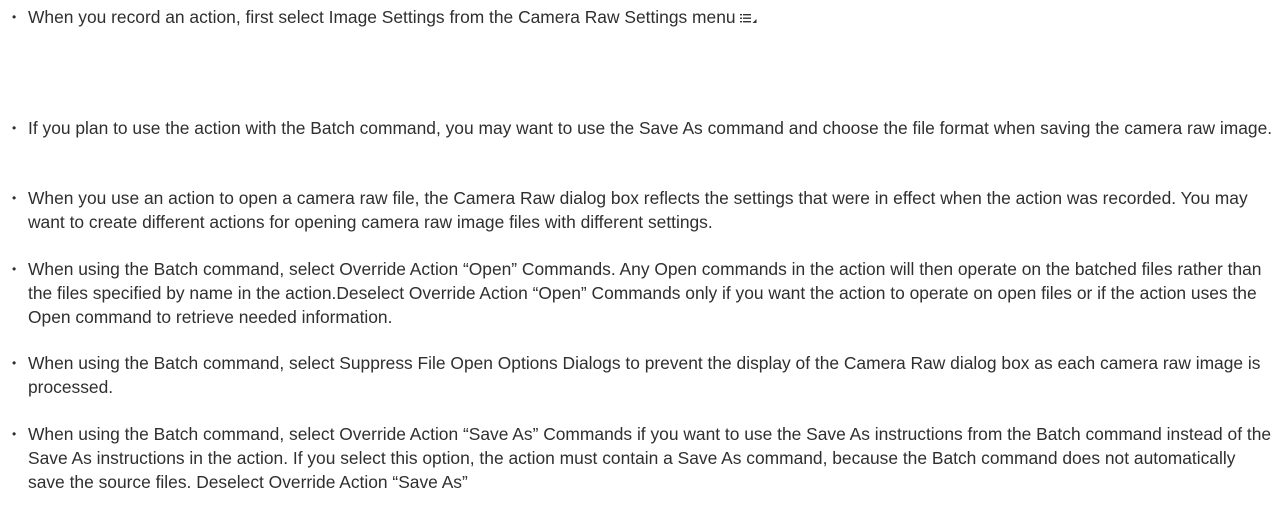 The image size is (1281, 515). What do you see at coordinates (748, 18) in the screenshot?
I see `settings-menu-icon` at bounding box center [748, 18].